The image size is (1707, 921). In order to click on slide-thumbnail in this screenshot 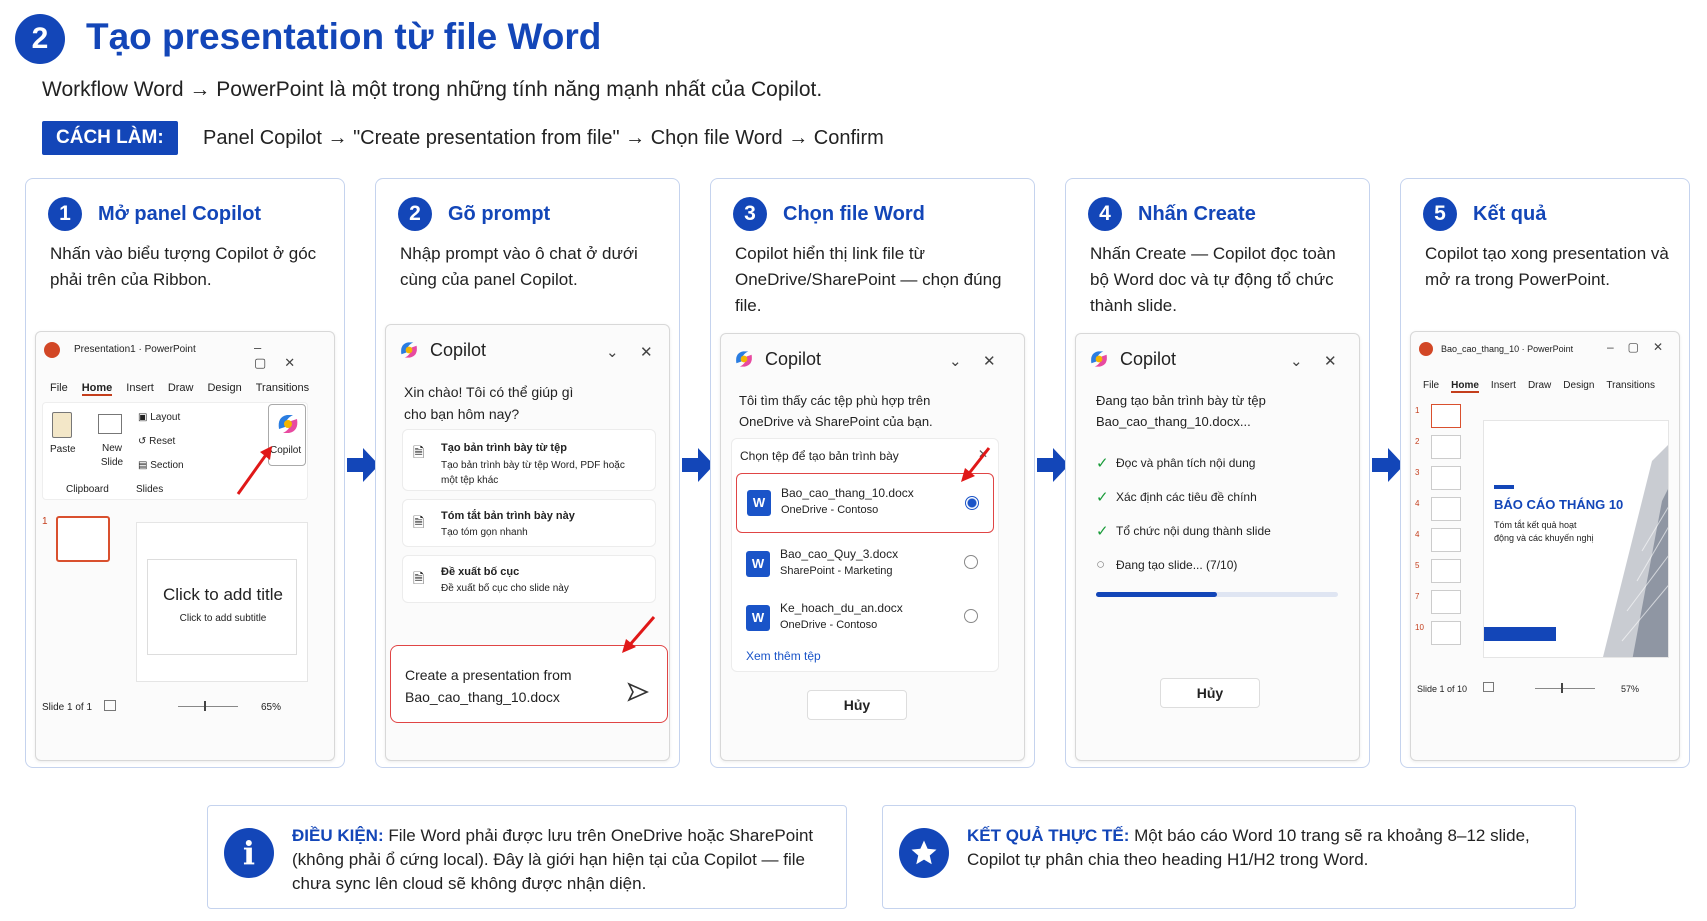, I will do `click(83, 539)`.